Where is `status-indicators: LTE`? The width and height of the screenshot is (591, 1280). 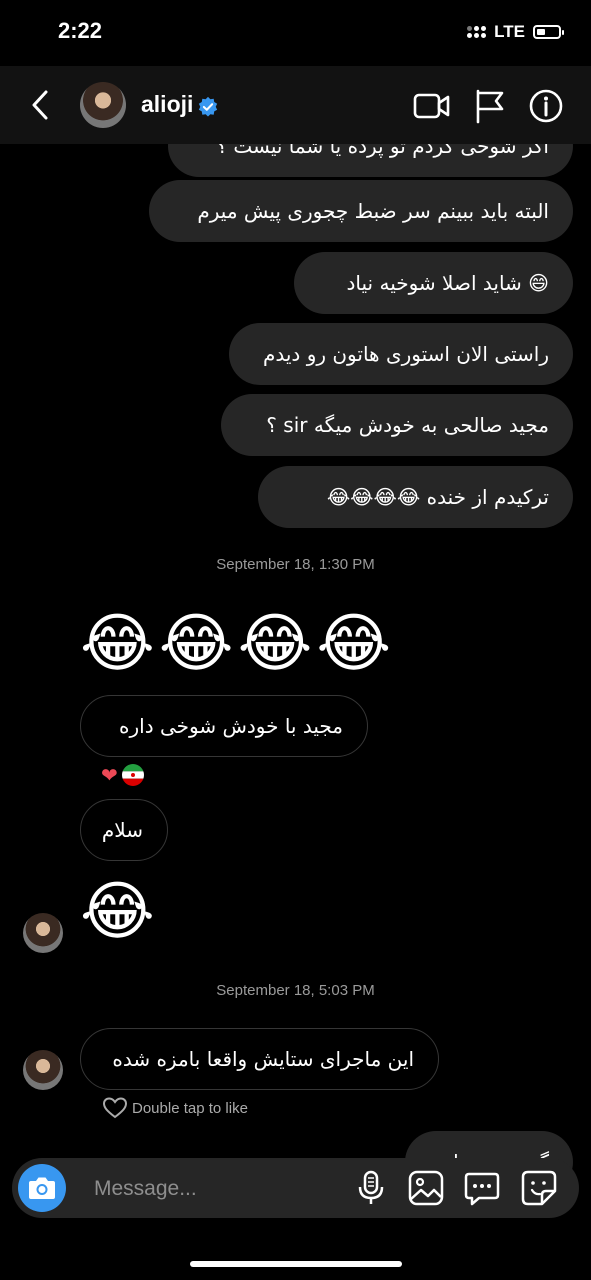 status-indicators: LTE is located at coordinates (515, 32).